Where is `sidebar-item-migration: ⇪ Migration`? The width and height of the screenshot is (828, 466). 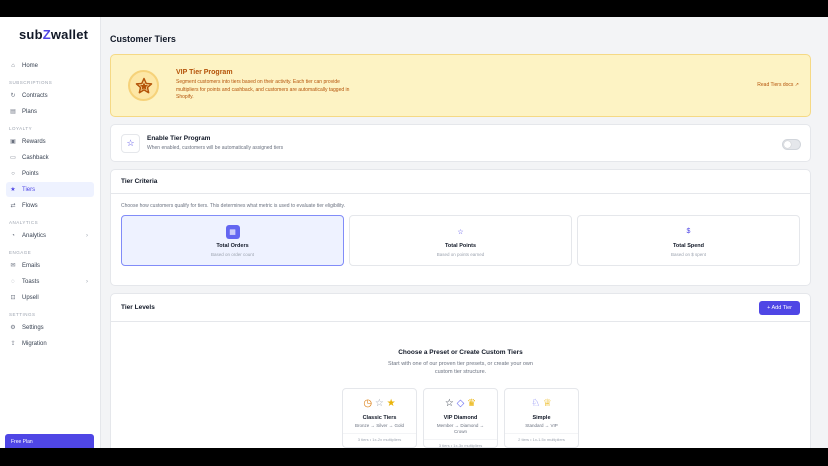
sidebar-item-migration: ⇪ Migration is located at coordinates (50, 343).